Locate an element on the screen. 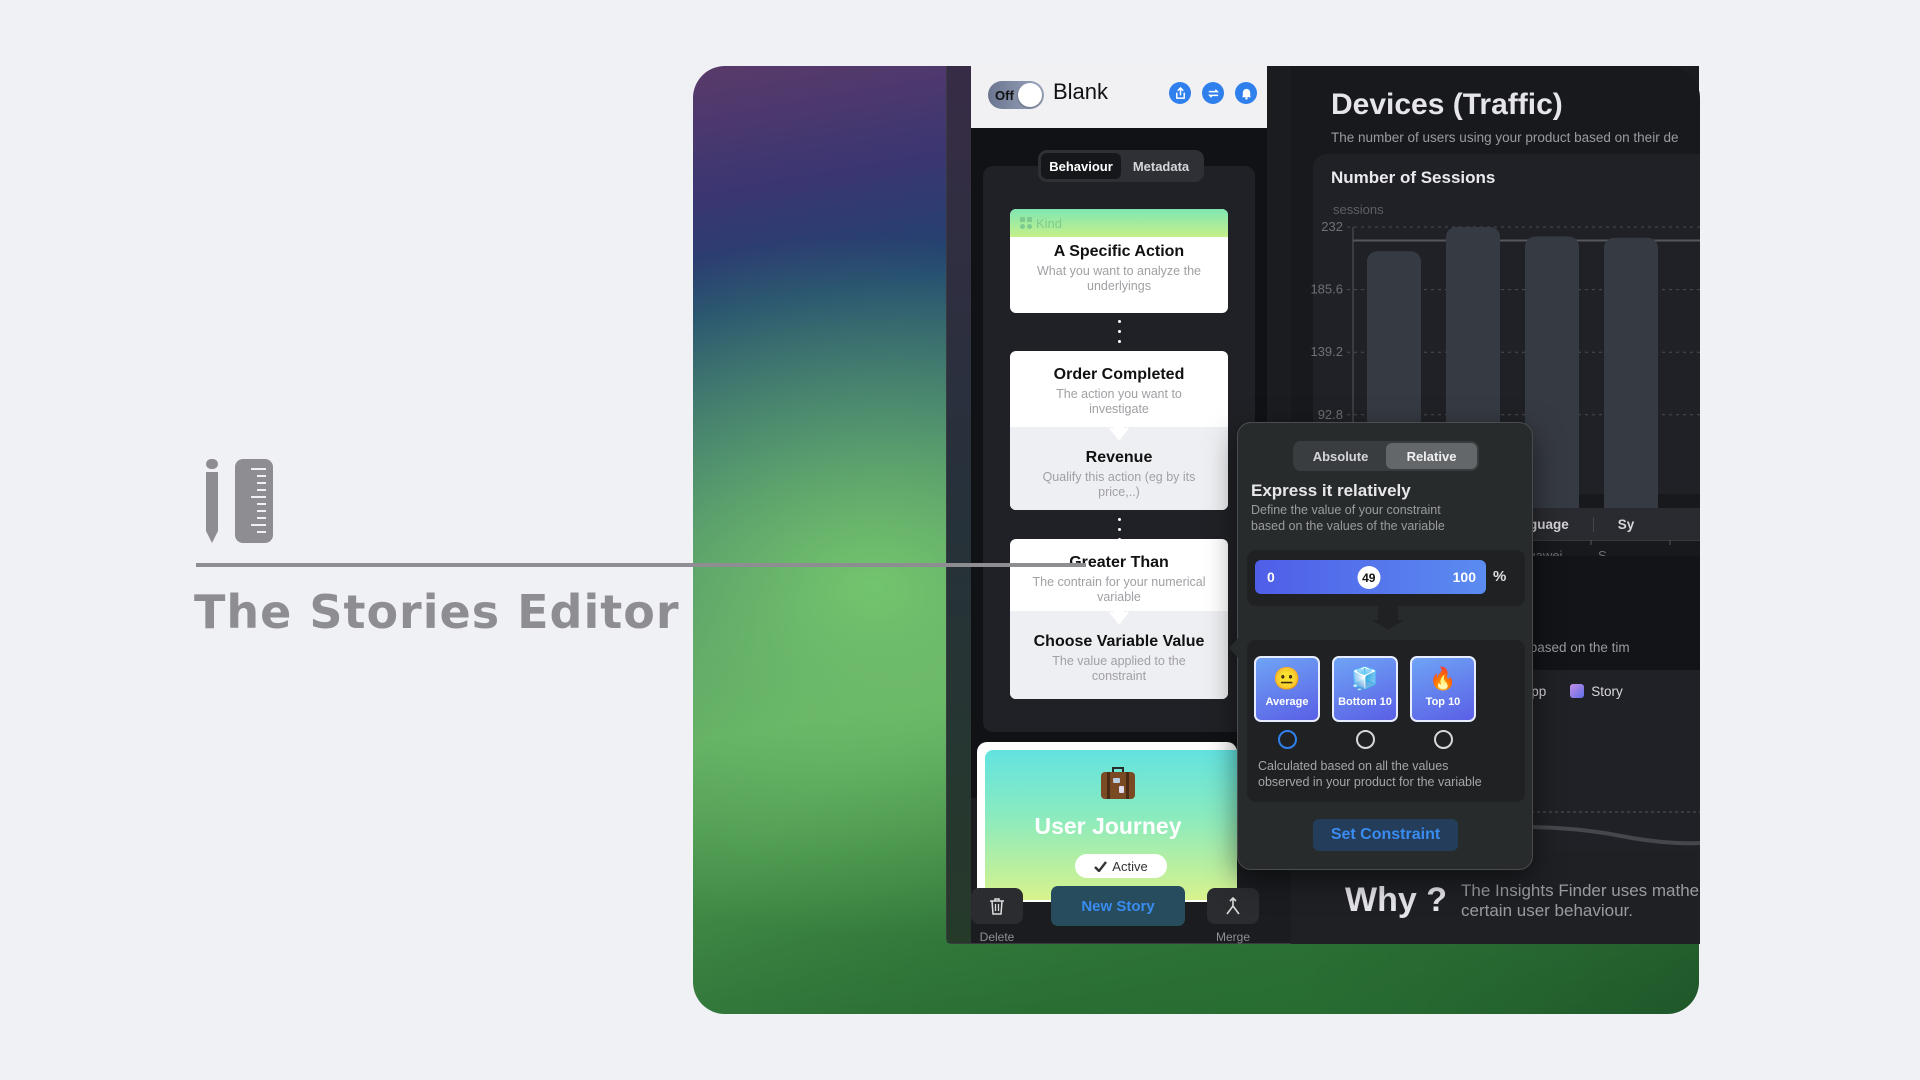  window-edge is located at coordinates (959, 504).